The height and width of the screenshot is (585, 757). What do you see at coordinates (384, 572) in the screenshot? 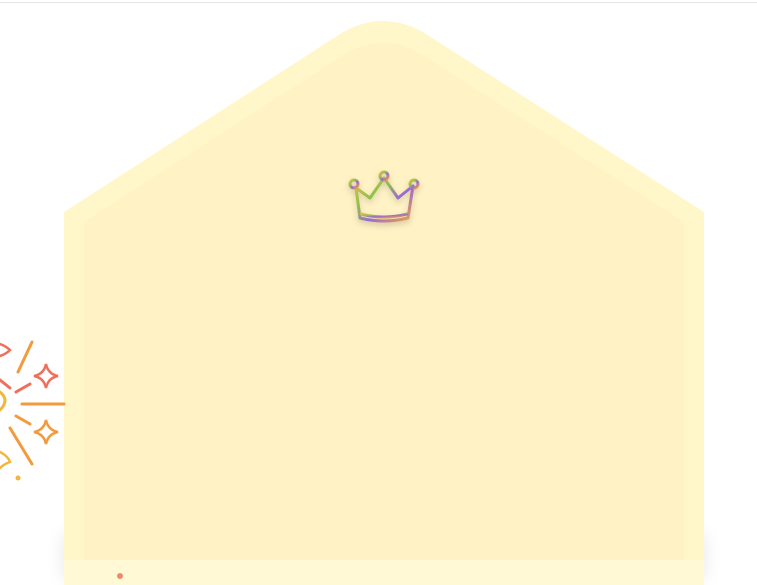
I see `envelope-footer-bar` at bounding box center [384, 572].